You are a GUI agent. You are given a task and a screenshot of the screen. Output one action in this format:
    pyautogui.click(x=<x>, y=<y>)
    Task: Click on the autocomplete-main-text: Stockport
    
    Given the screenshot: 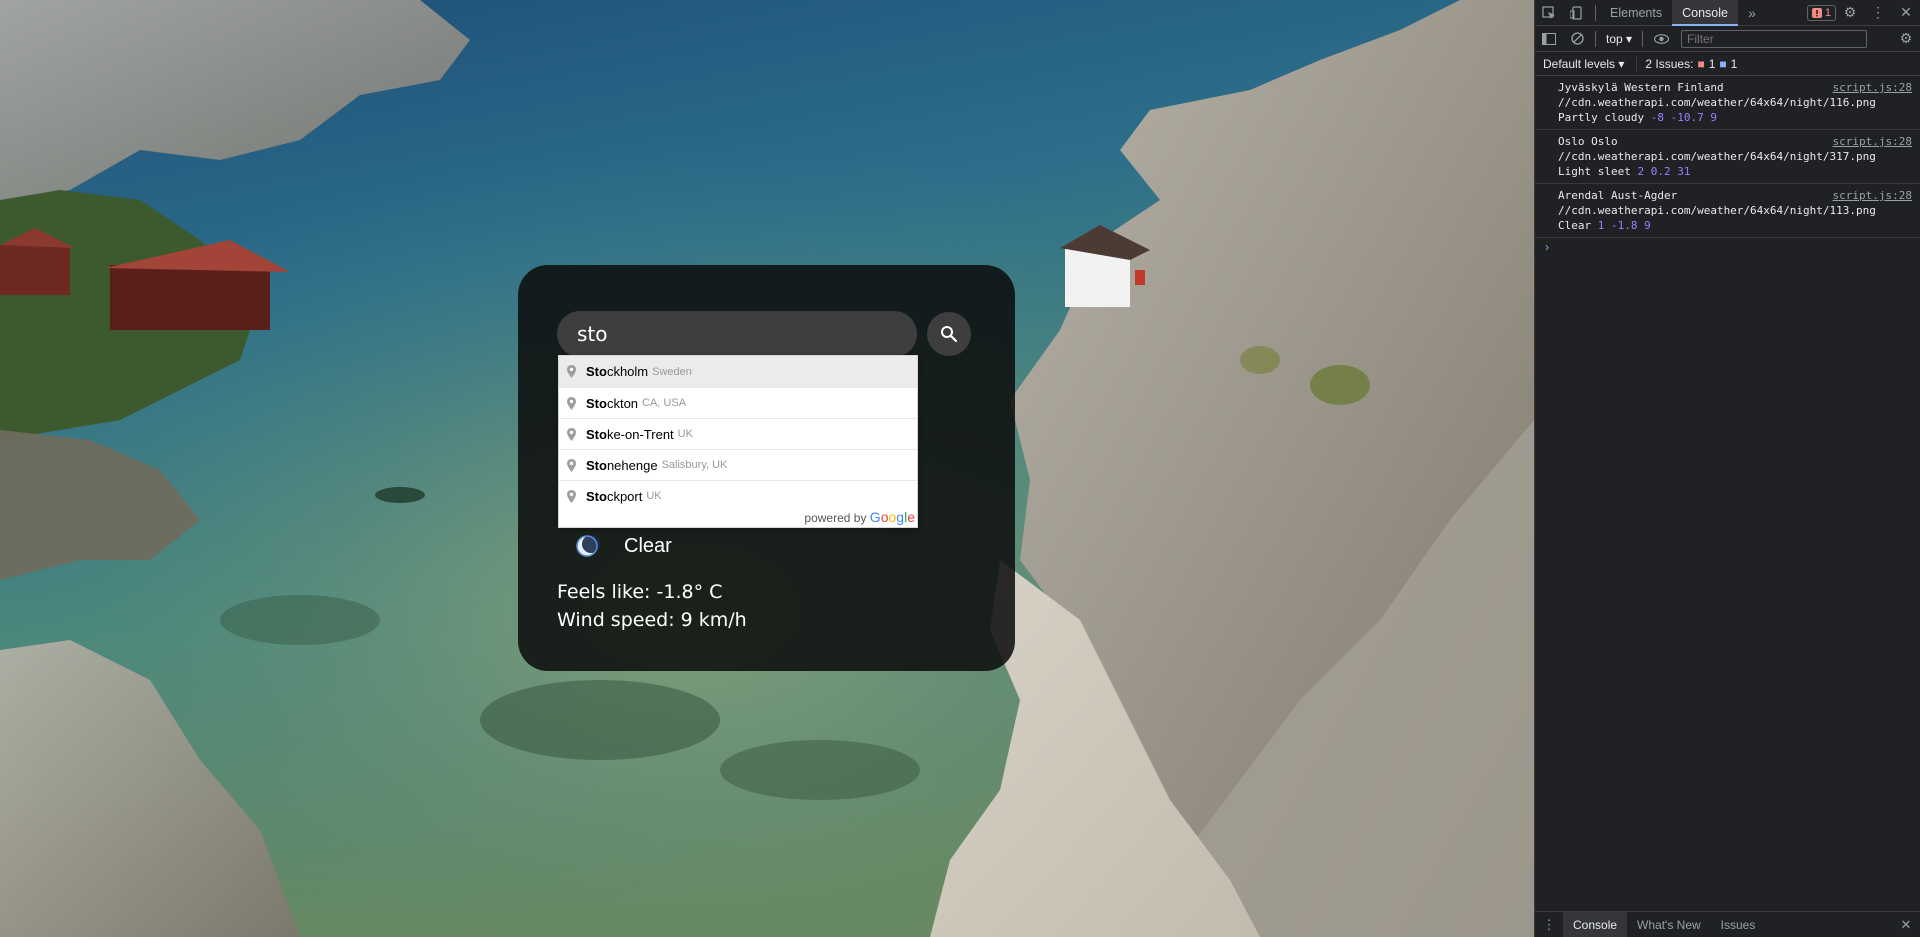 What is the action you would take?
    pyautogui.click(x=614, y=496)
    